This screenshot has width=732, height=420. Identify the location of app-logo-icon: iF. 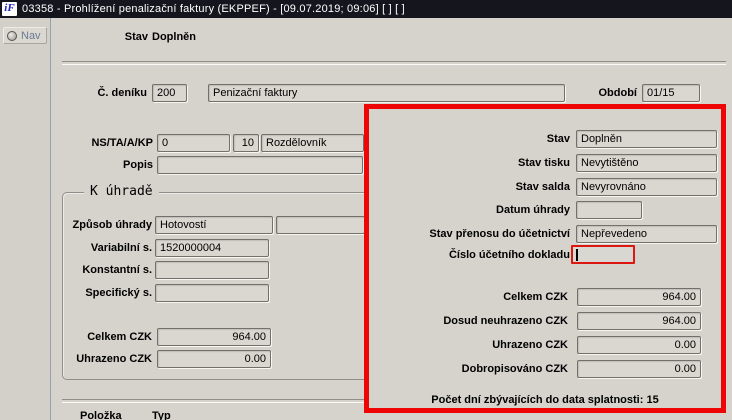
(9, 9).